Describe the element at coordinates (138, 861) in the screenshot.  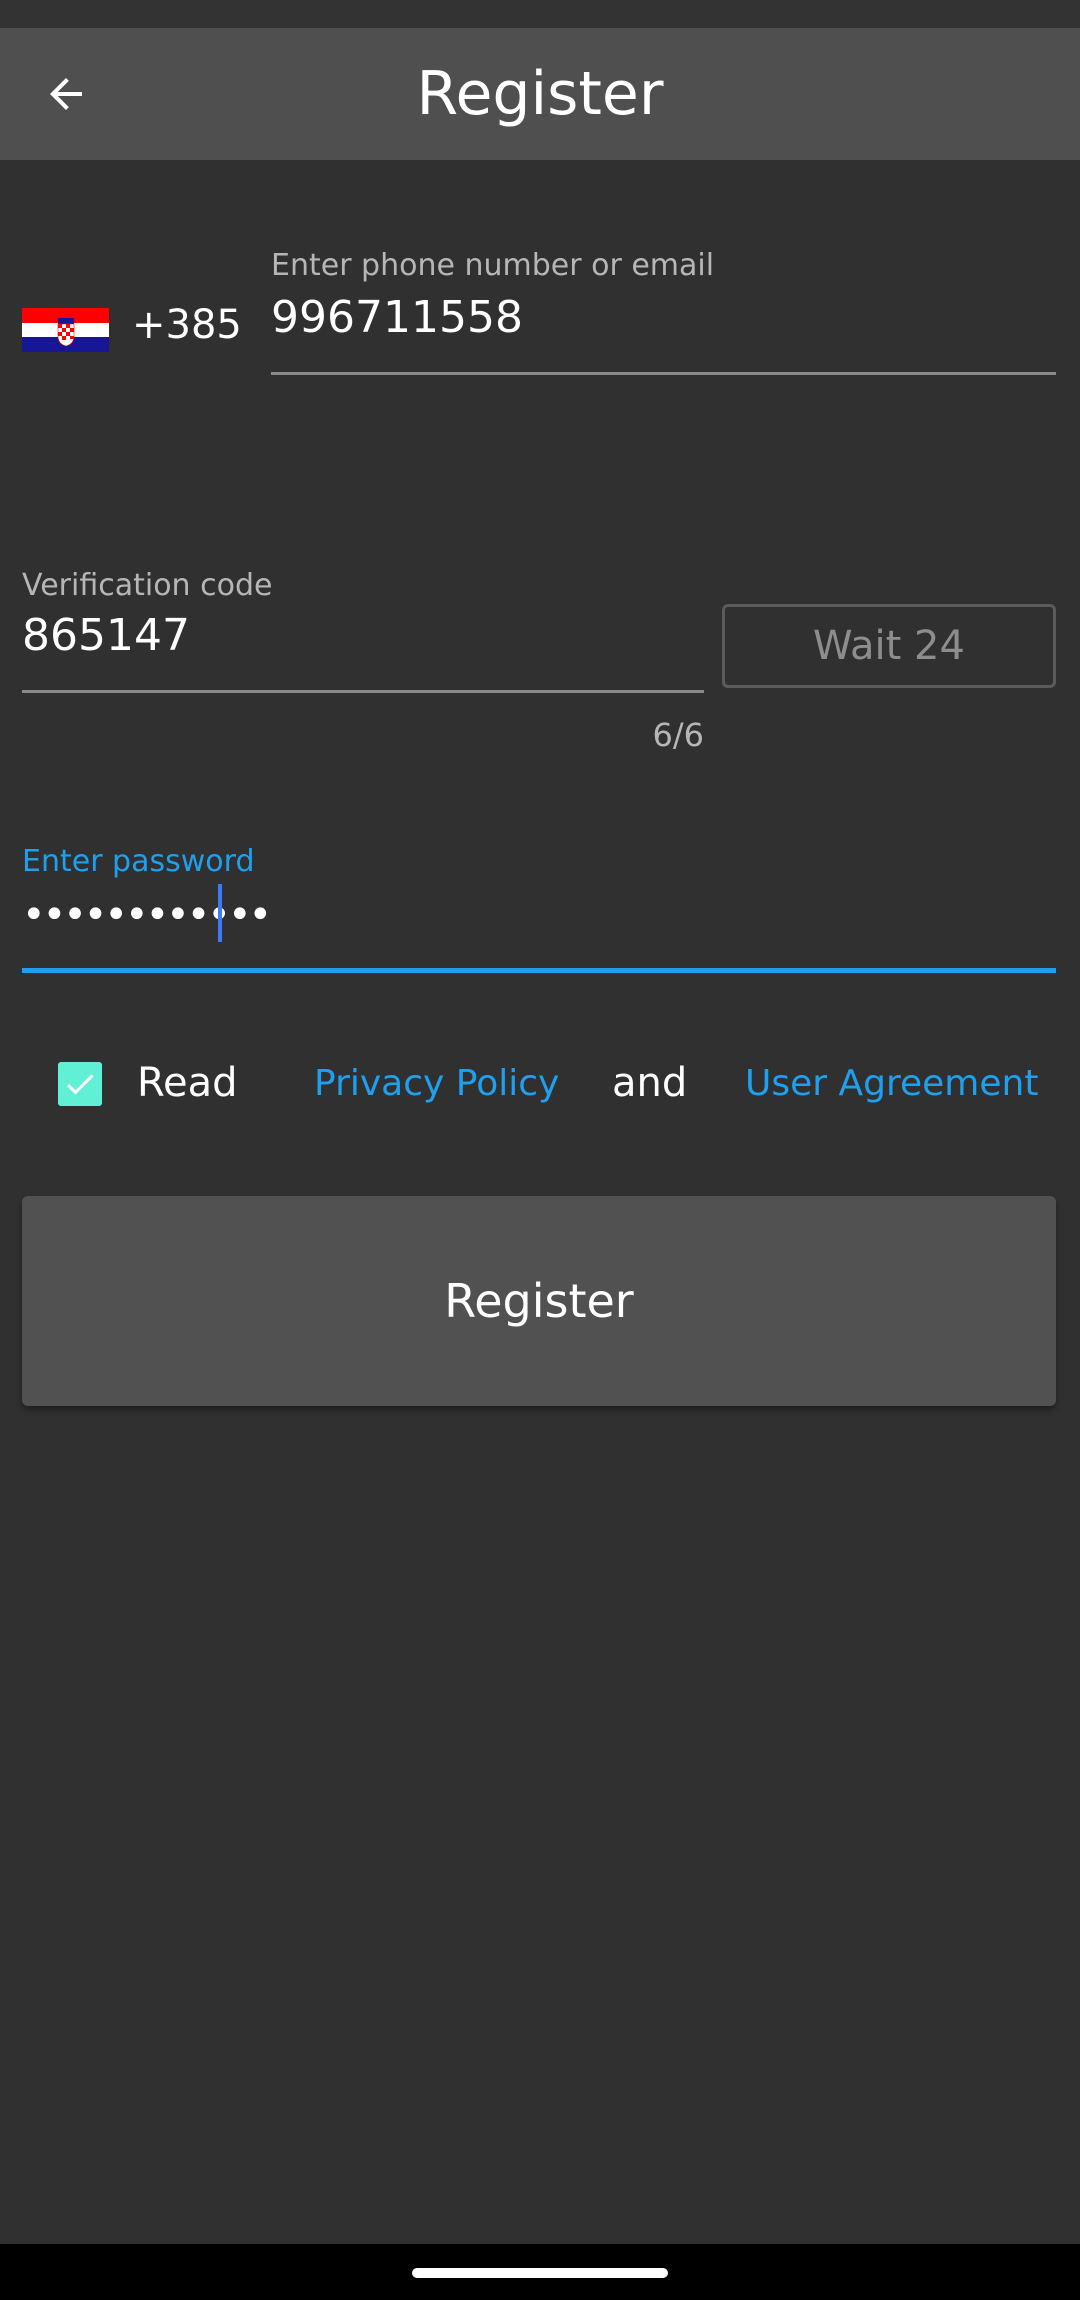
I see `password-label: Enter password` at that location.